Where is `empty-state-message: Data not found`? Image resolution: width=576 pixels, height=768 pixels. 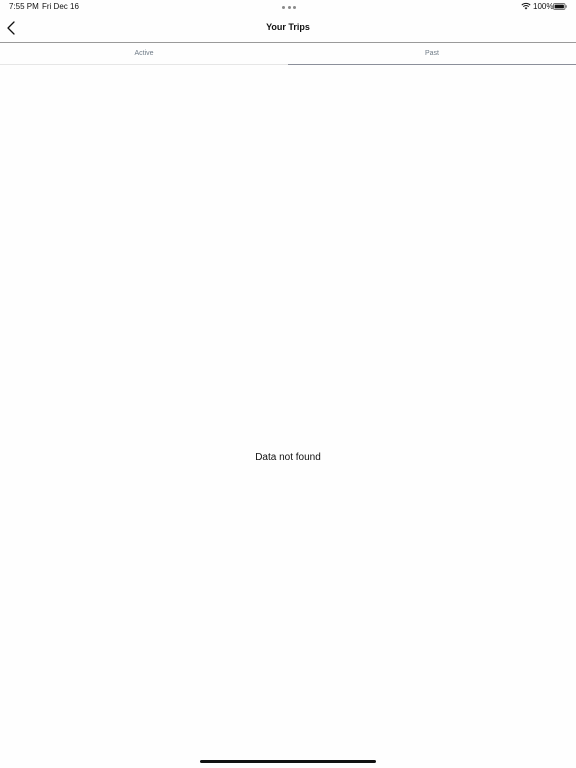
empty-state-message: Data not found is located at coordinates (288, 457).